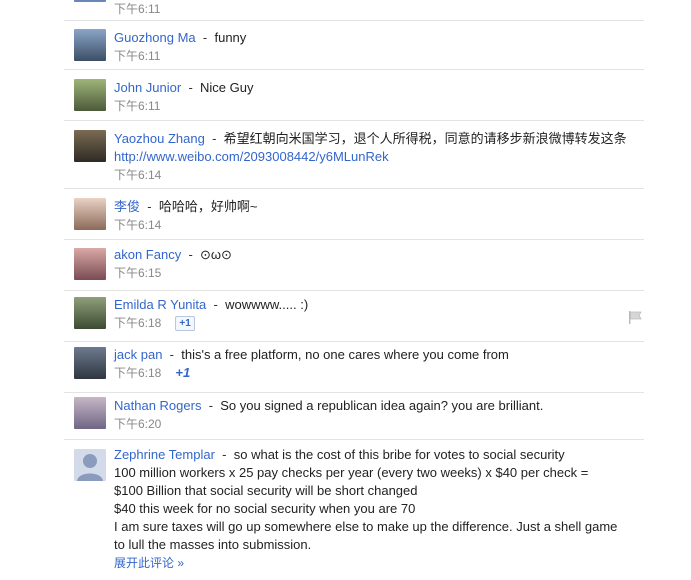 The width and height of the screenshot is (691, 580). Describe the element at coordinates (354, 45) in the screenshot. I see `comment-item: Guozhong Ma - funny 下午6:11` at that location.